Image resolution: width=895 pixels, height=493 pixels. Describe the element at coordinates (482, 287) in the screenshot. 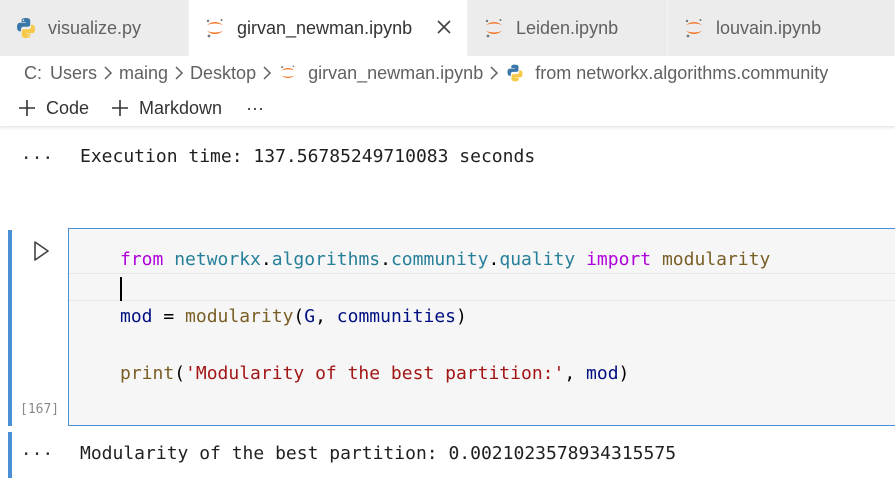

I see `current-line-highlight` at that location.